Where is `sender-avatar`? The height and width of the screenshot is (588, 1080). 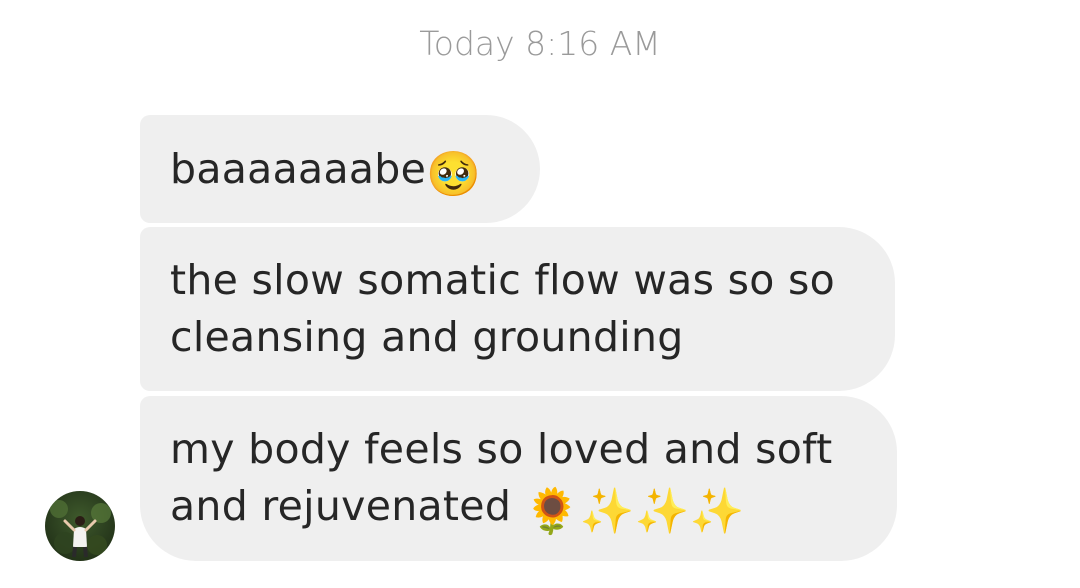 sender-avatar is located at coordinates (80, 526).